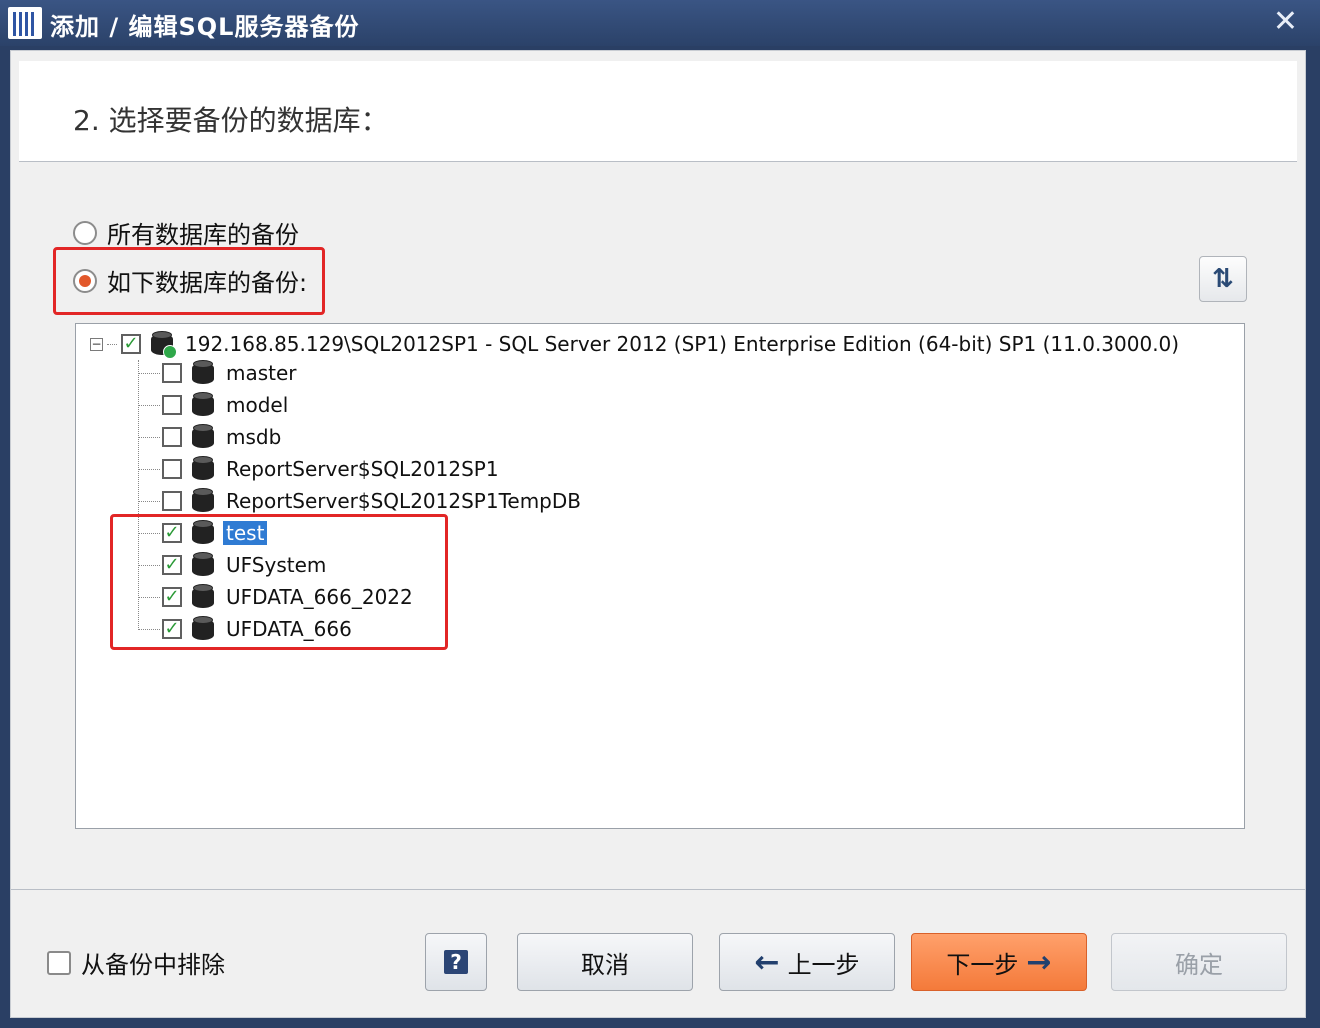  Describe the element at coordinates (172, 501) in the screenshot. I see `checkbox-reportserver-tempdb` at that location.